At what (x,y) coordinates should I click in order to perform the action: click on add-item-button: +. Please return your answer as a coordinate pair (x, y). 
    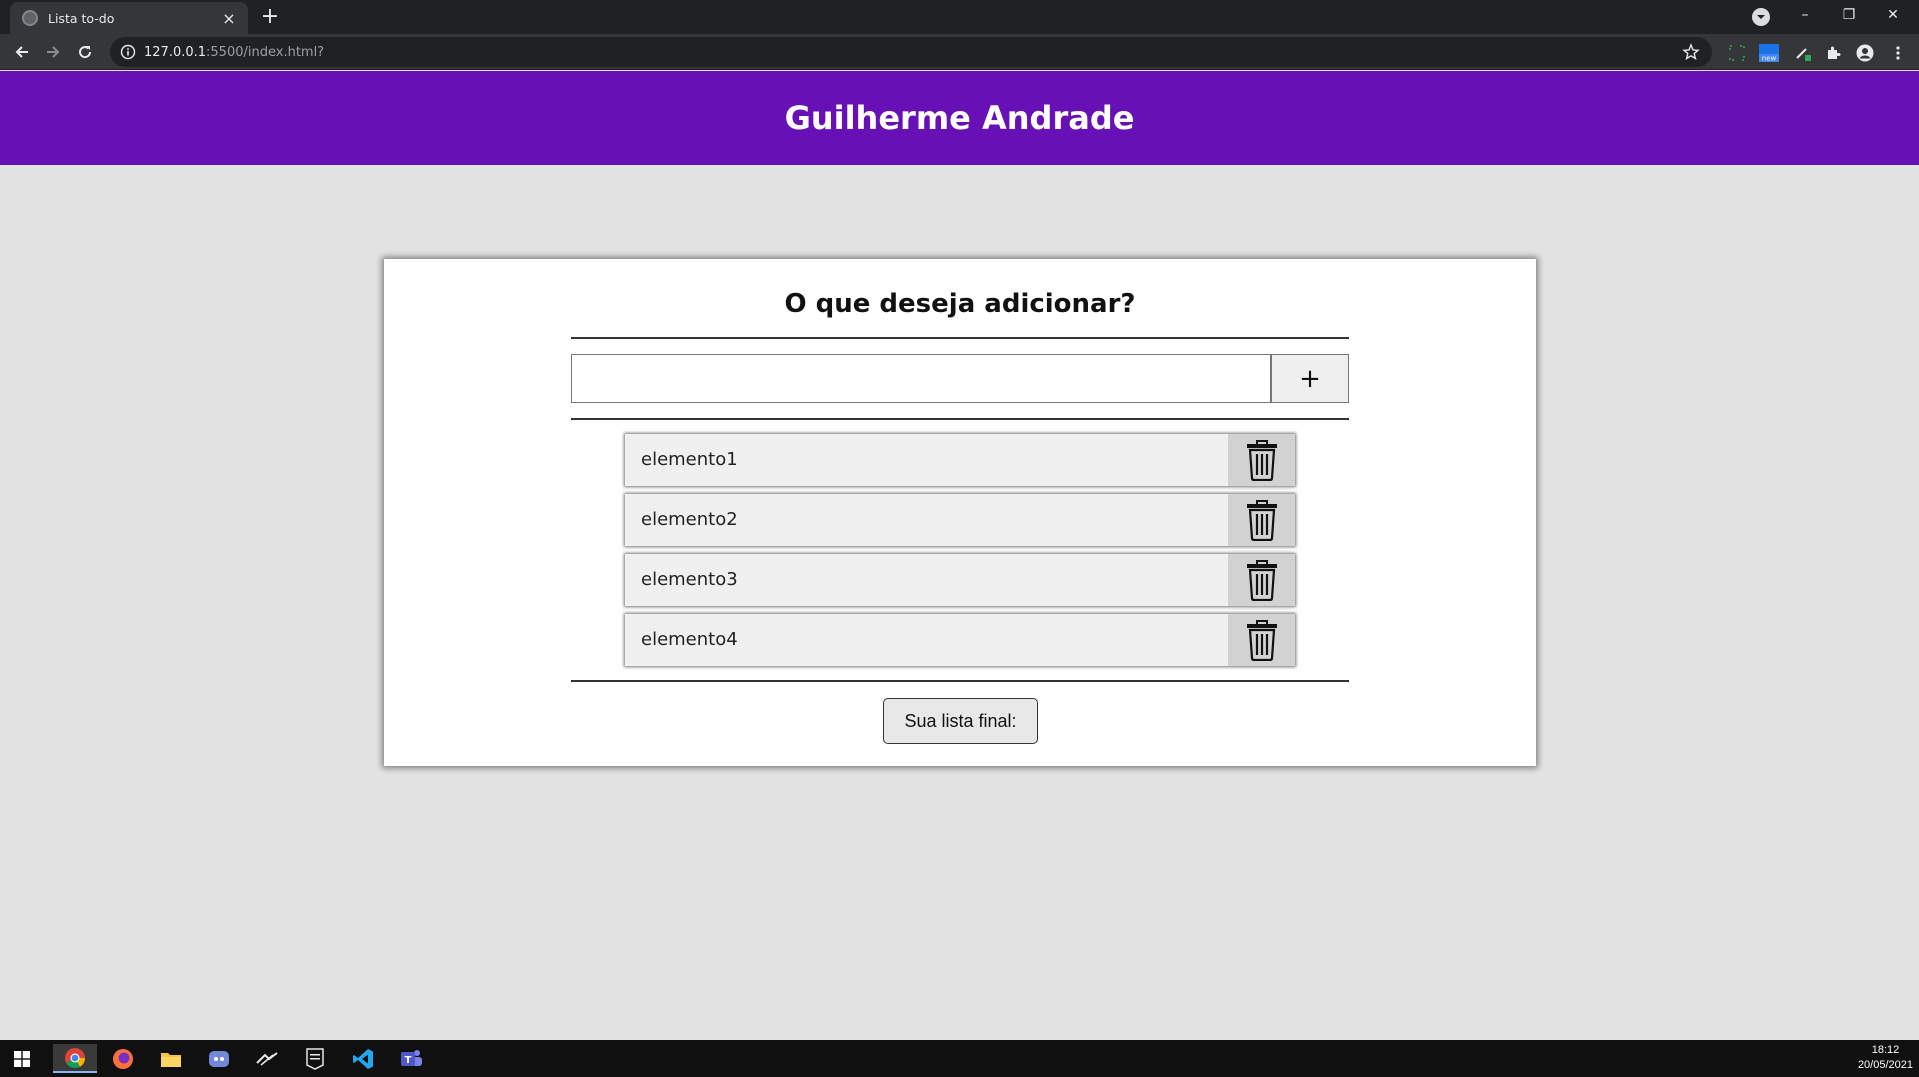
    Looking at the image, I should click on (1310, 378).